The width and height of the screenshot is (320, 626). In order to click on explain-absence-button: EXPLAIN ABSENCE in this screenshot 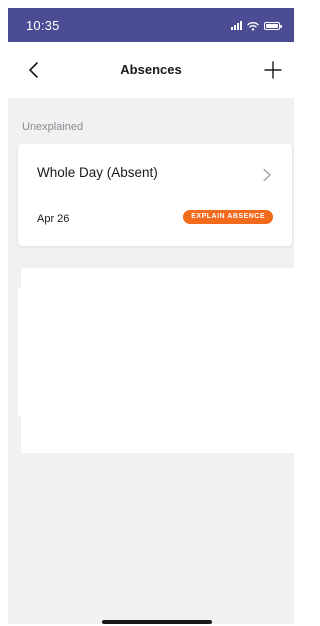, I will do `click(228, 217)`.